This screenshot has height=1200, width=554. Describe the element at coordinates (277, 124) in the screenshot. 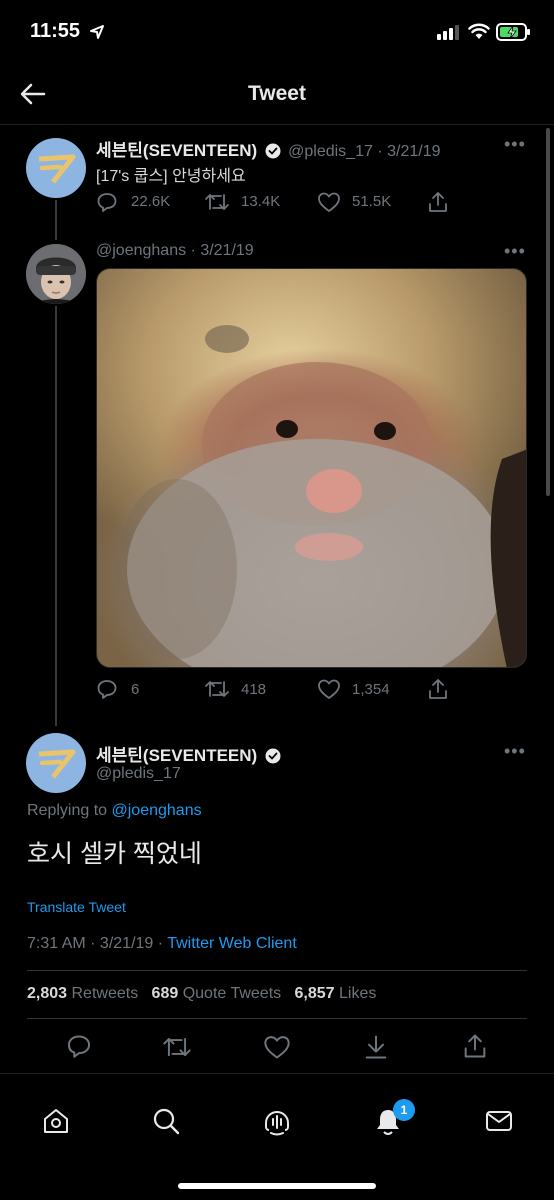

I see `header-divider` at that location.